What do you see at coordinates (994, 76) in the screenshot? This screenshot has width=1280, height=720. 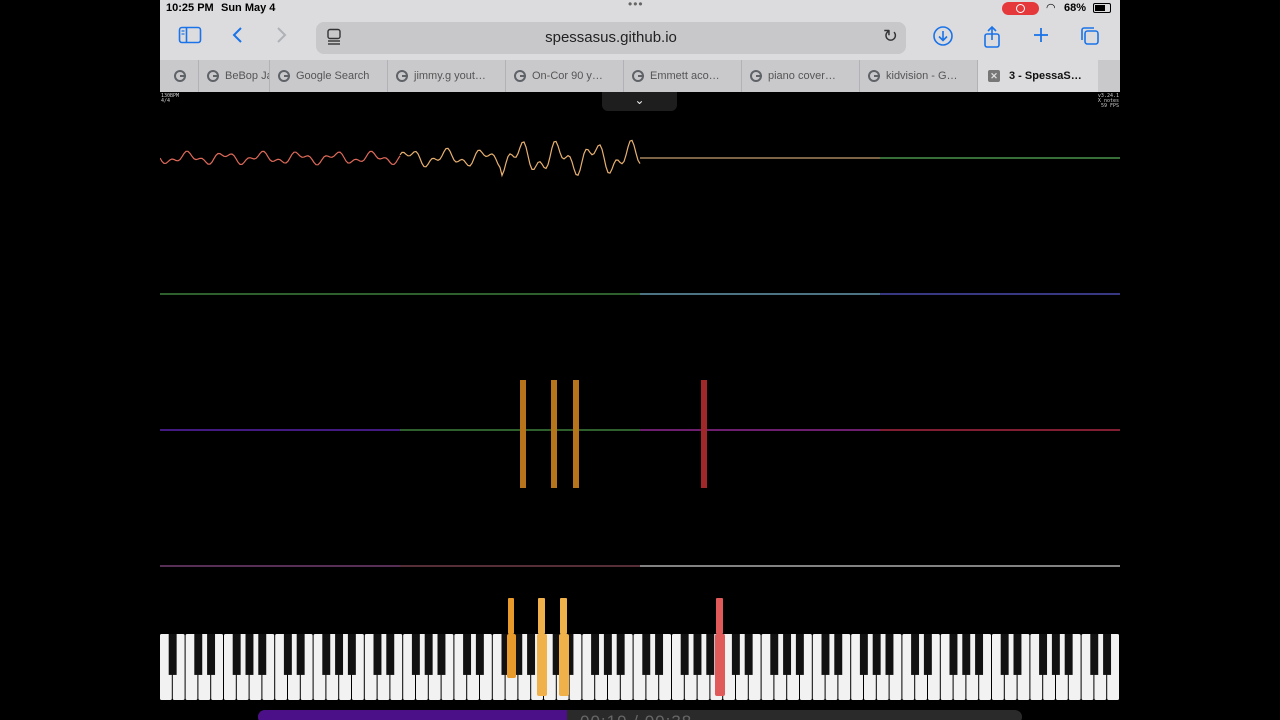 I see `close-tab-icon: ✕` at bounding box center [994, 76].